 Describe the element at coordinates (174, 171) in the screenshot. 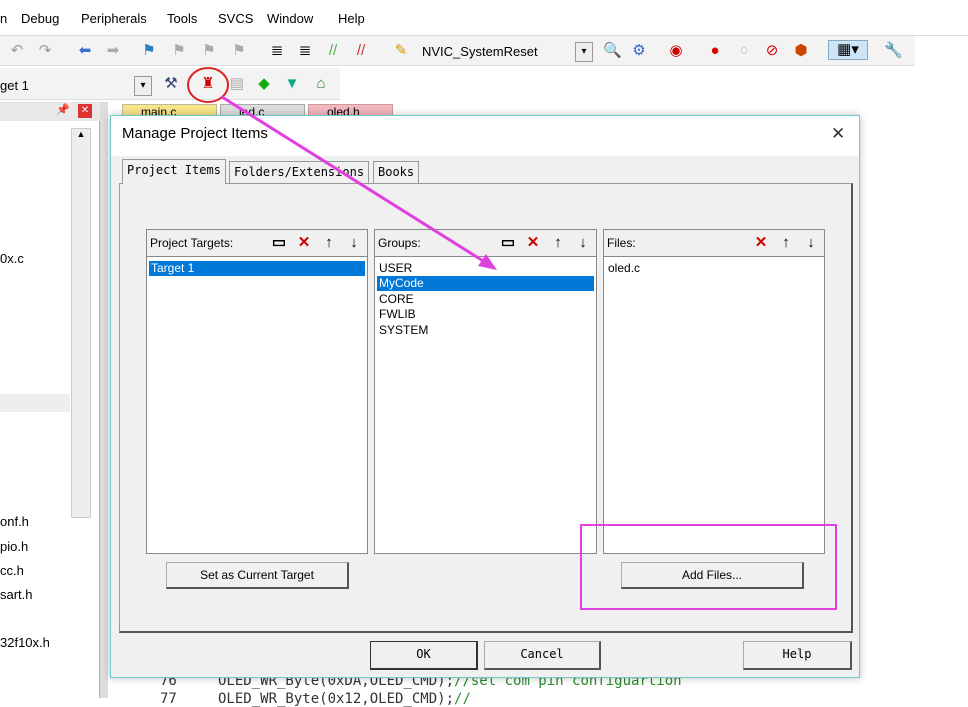

I see `tab-project-items: Project Items` at that location.